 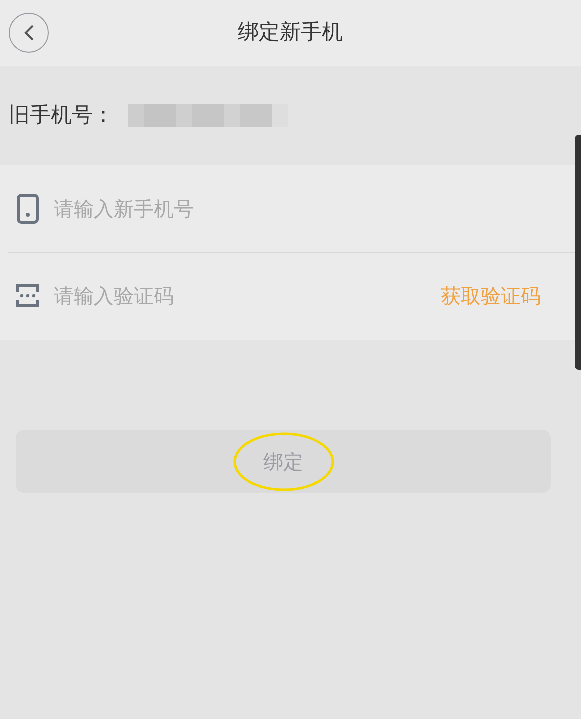 I want to click on get-code-button: 获取验证码, so click(x=491, y=296).